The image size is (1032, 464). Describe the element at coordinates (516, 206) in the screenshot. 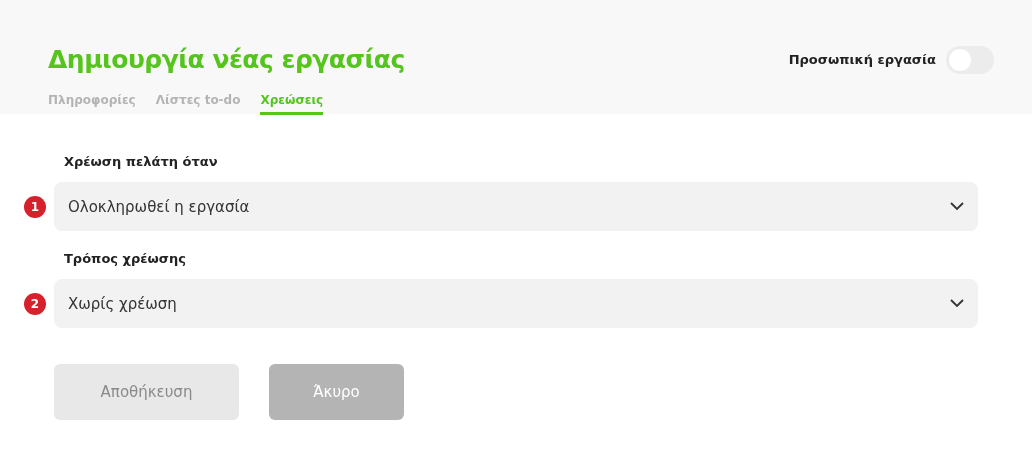

I see `dropdown-field: Ολοκληρωθεί η εργασία` at that location.